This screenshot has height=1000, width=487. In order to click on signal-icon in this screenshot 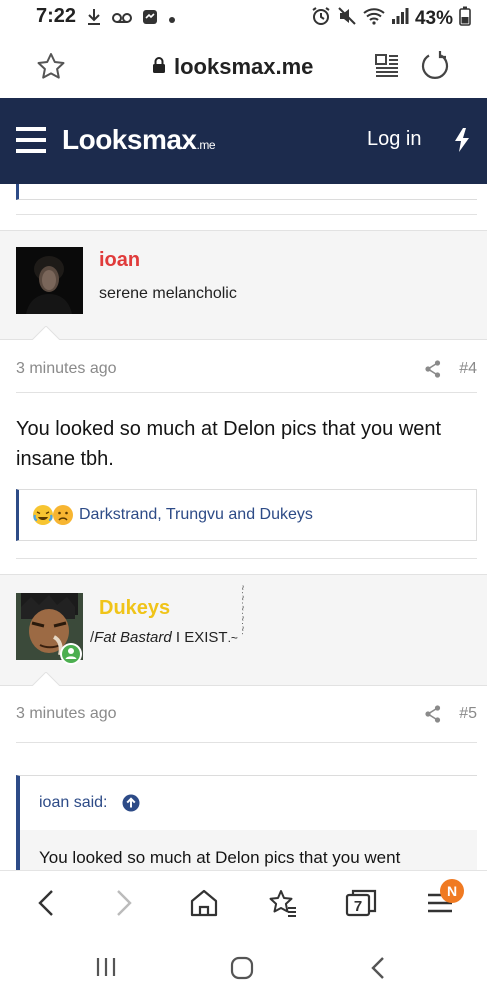, I will do `click(400, 18)`.